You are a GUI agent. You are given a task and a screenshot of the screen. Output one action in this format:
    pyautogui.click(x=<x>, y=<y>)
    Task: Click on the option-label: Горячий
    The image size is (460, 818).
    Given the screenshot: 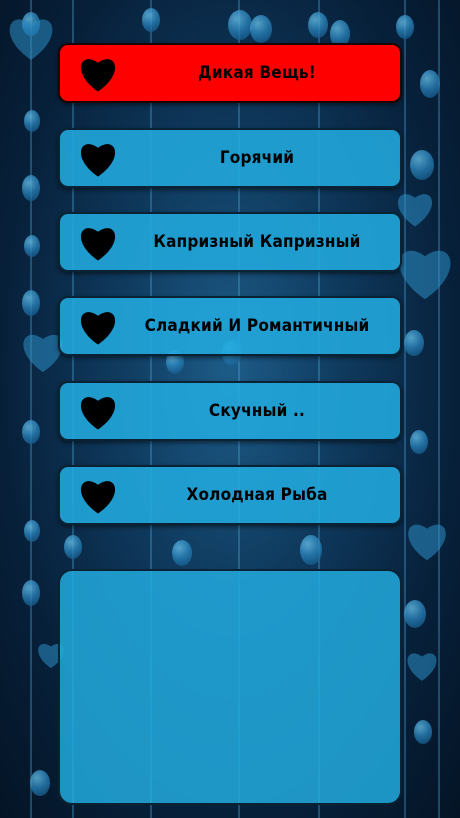 What is the action you would take?
    pyautogui.click(x=257, y=158)
    